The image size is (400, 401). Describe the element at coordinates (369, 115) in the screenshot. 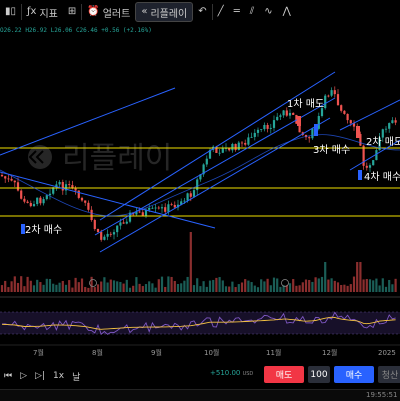

I see `trendline-right-top` at that location.